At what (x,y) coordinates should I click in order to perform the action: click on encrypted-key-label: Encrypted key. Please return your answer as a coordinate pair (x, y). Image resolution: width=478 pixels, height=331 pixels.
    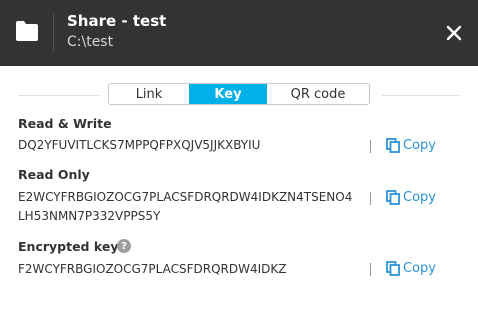
    Looking at the image, I should click on (68, 246).